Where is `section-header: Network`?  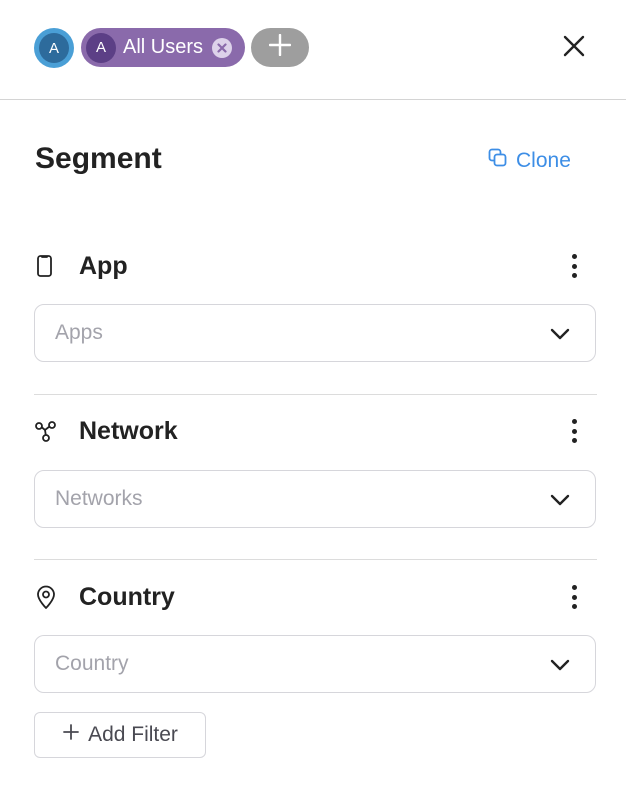 section-header: Network is located at coordinates (315, 431).